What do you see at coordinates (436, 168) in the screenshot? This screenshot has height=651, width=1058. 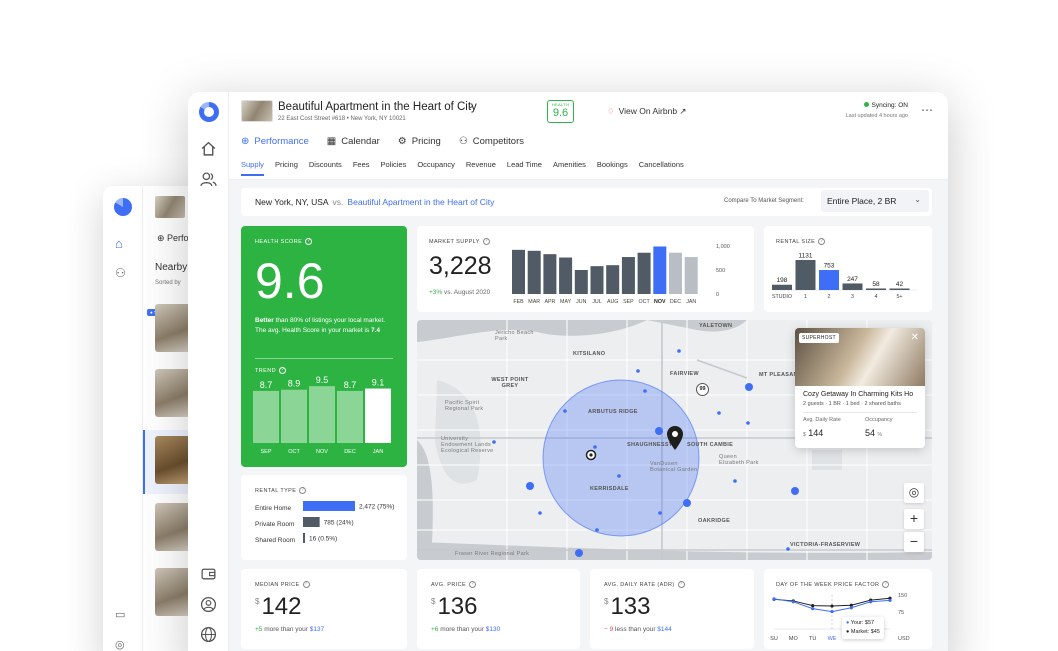 I see `subtab-occupancy: Occupancy` at bounding box center [436, 168].